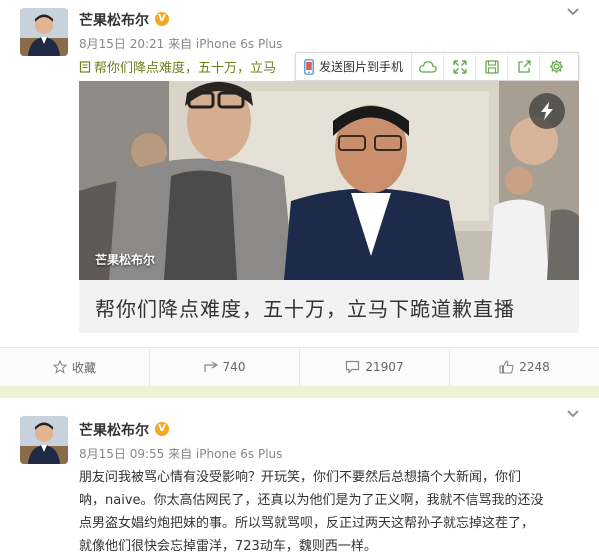 This screenshot has height=556, width=599. Describe the element at coordinates (210, 366) in the screenshot. I see `share-icon` at that location.